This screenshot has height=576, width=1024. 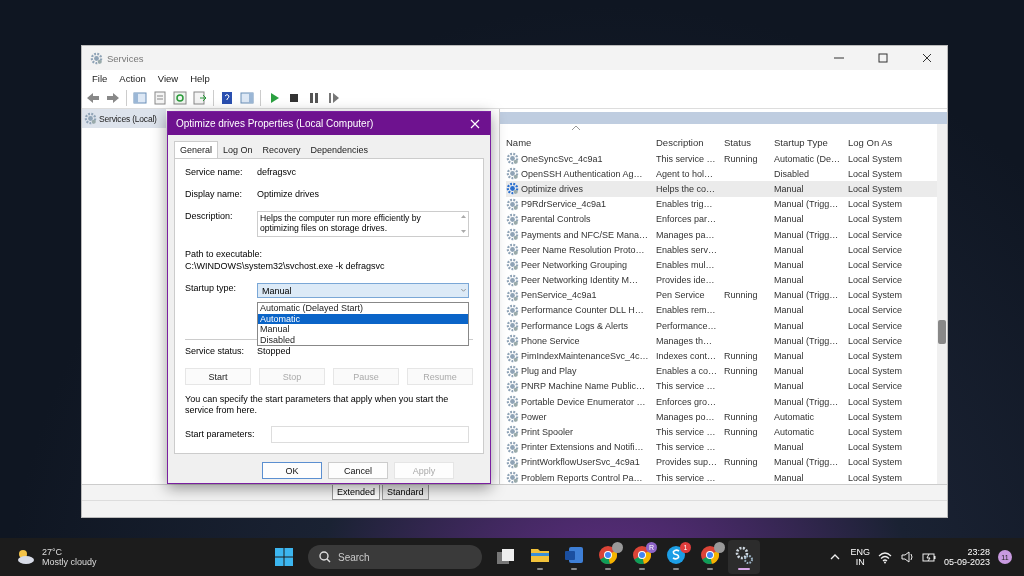 I want to click on dialog-button: Cancel, so click(x=358, y=470).